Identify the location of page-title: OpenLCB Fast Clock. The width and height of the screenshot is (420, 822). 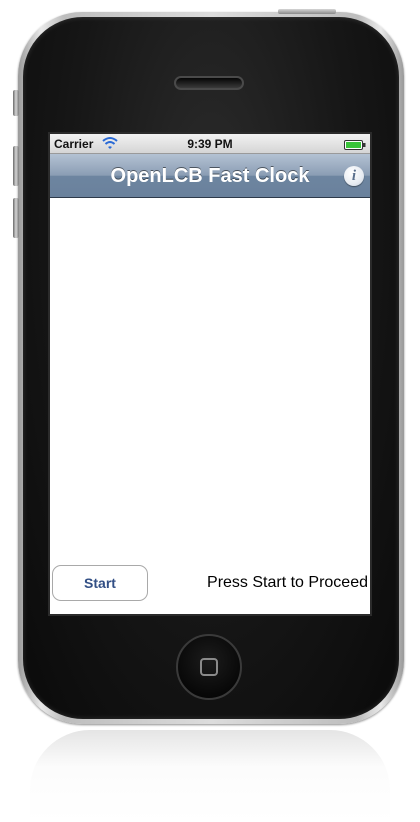
(210, 176).